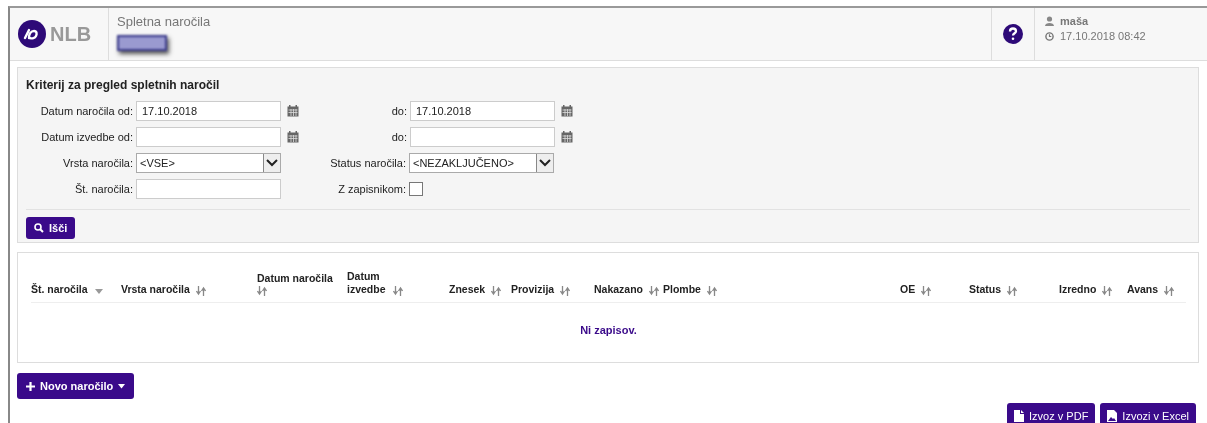 The width and height of the screenshot is (1207, 423). I want to click on field-label: Datum izvedbe od:, so click(87, 137).